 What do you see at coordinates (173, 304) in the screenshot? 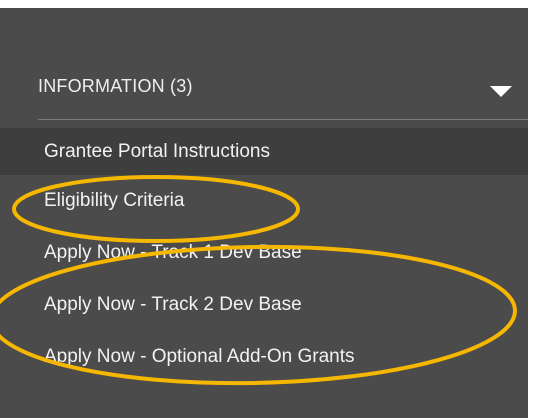
I see `menu-item-label: Apply Now - Track 2 Dev Base` at bounding box center [173, 304].